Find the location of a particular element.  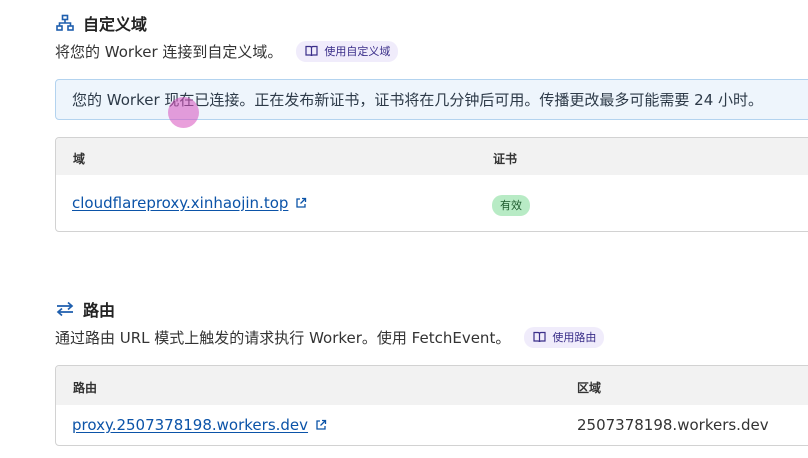

route-link: proxy.2507378198.workers.dev is located at coordinates (190, 425).